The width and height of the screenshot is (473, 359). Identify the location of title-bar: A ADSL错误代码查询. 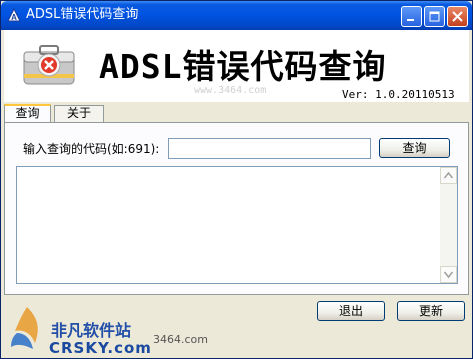
(236, 15).